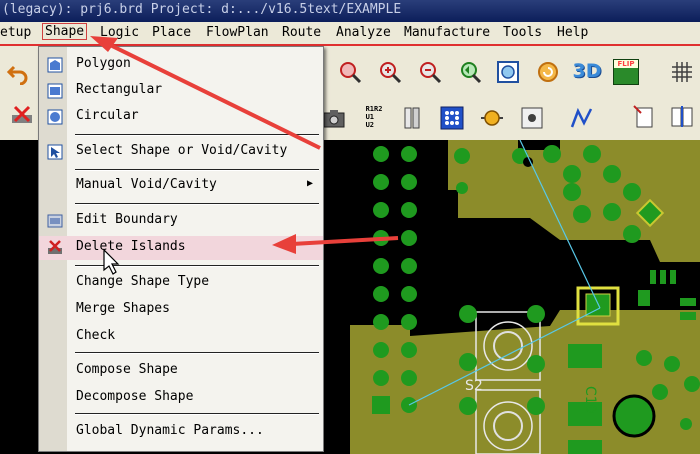 The height and width of the screenshot is (454, 700). I want to click on testpoint-button, so click(492, 118).